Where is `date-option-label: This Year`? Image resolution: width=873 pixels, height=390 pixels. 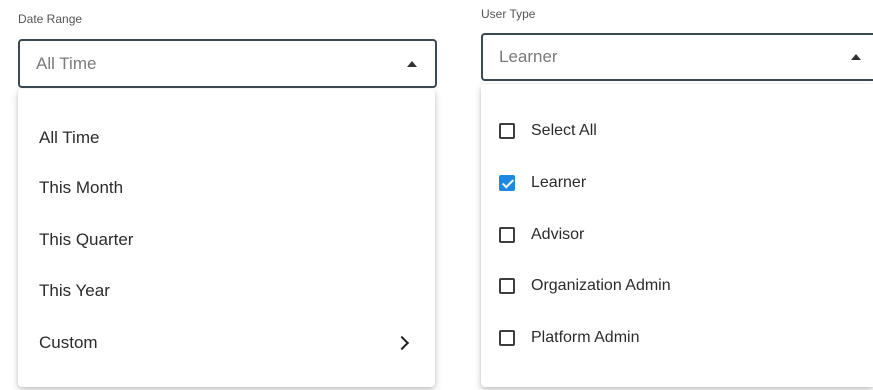
date-option-label: This Year is located at coordinates (74, 290).